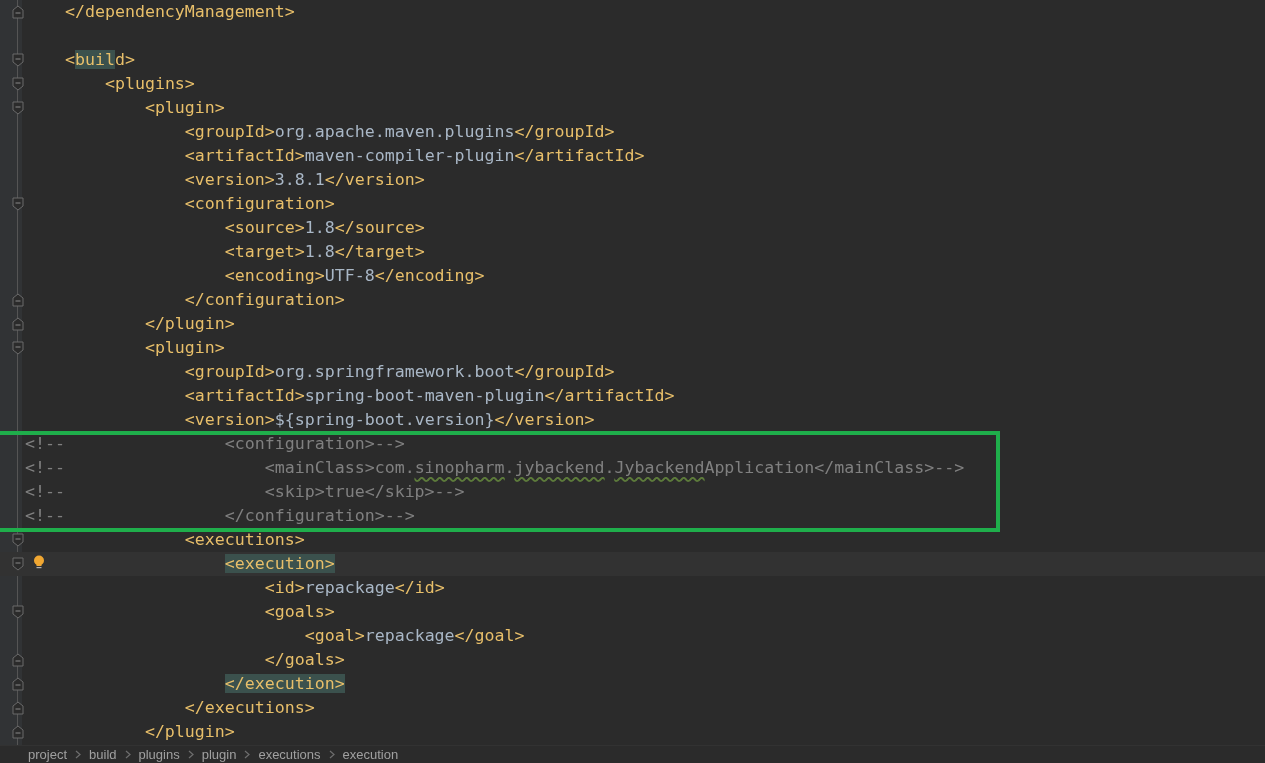 The image size is (1265, 763). I want to click on code-line: <groupId>org.apache.maven.plugins</groupId>, so click(399, 132).